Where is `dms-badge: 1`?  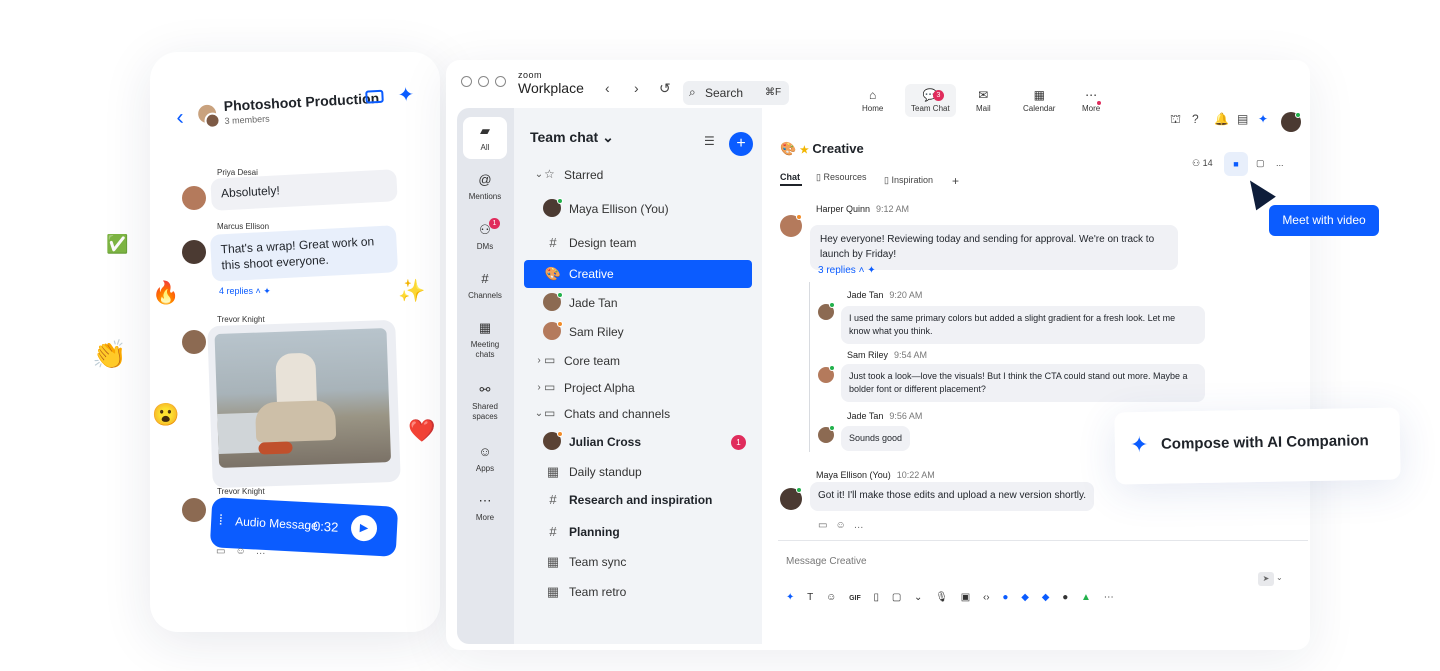 dms-badge: 1 is located at coordinates (494, 223).